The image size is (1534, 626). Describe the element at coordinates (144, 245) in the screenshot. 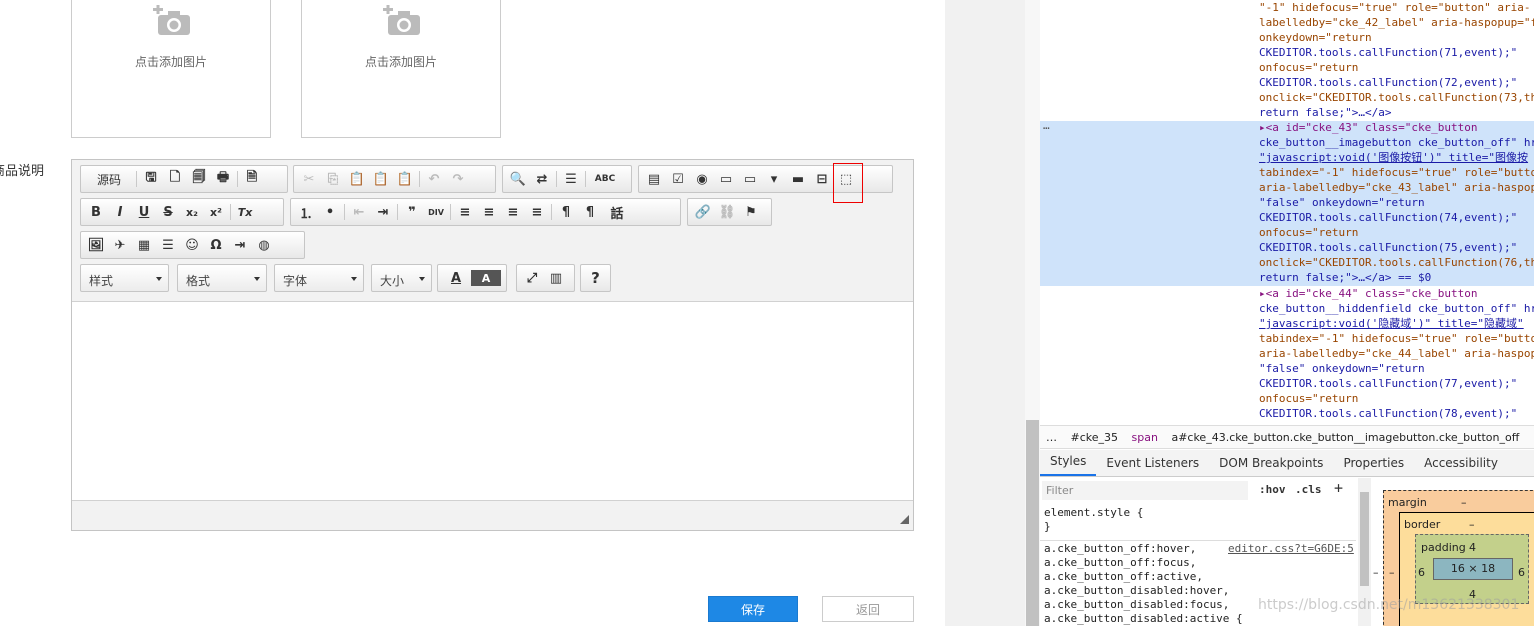

I see `table-icon: ▦` at that location.